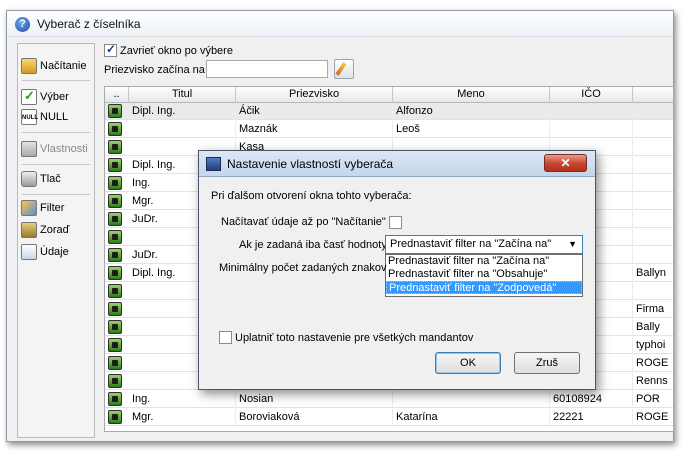  What do you see at coordinates (311, 196) in the screenshot?
I see `dialog-intro-text: Pri ďalšom otvorení okna tohto vyberača:` at bounding box center [311, 196].